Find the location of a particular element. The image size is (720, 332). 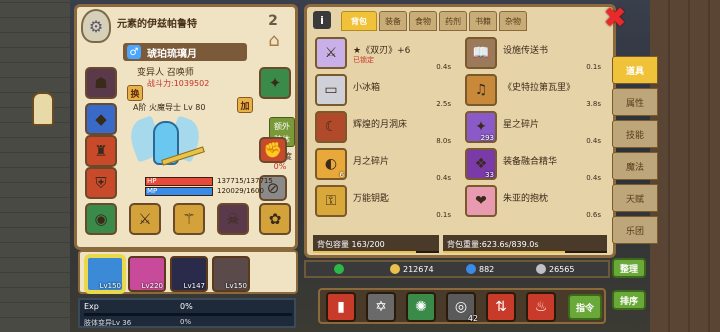

limb-exp-label: 肢体变异Lv 36 is located at coordinates (108, 323).